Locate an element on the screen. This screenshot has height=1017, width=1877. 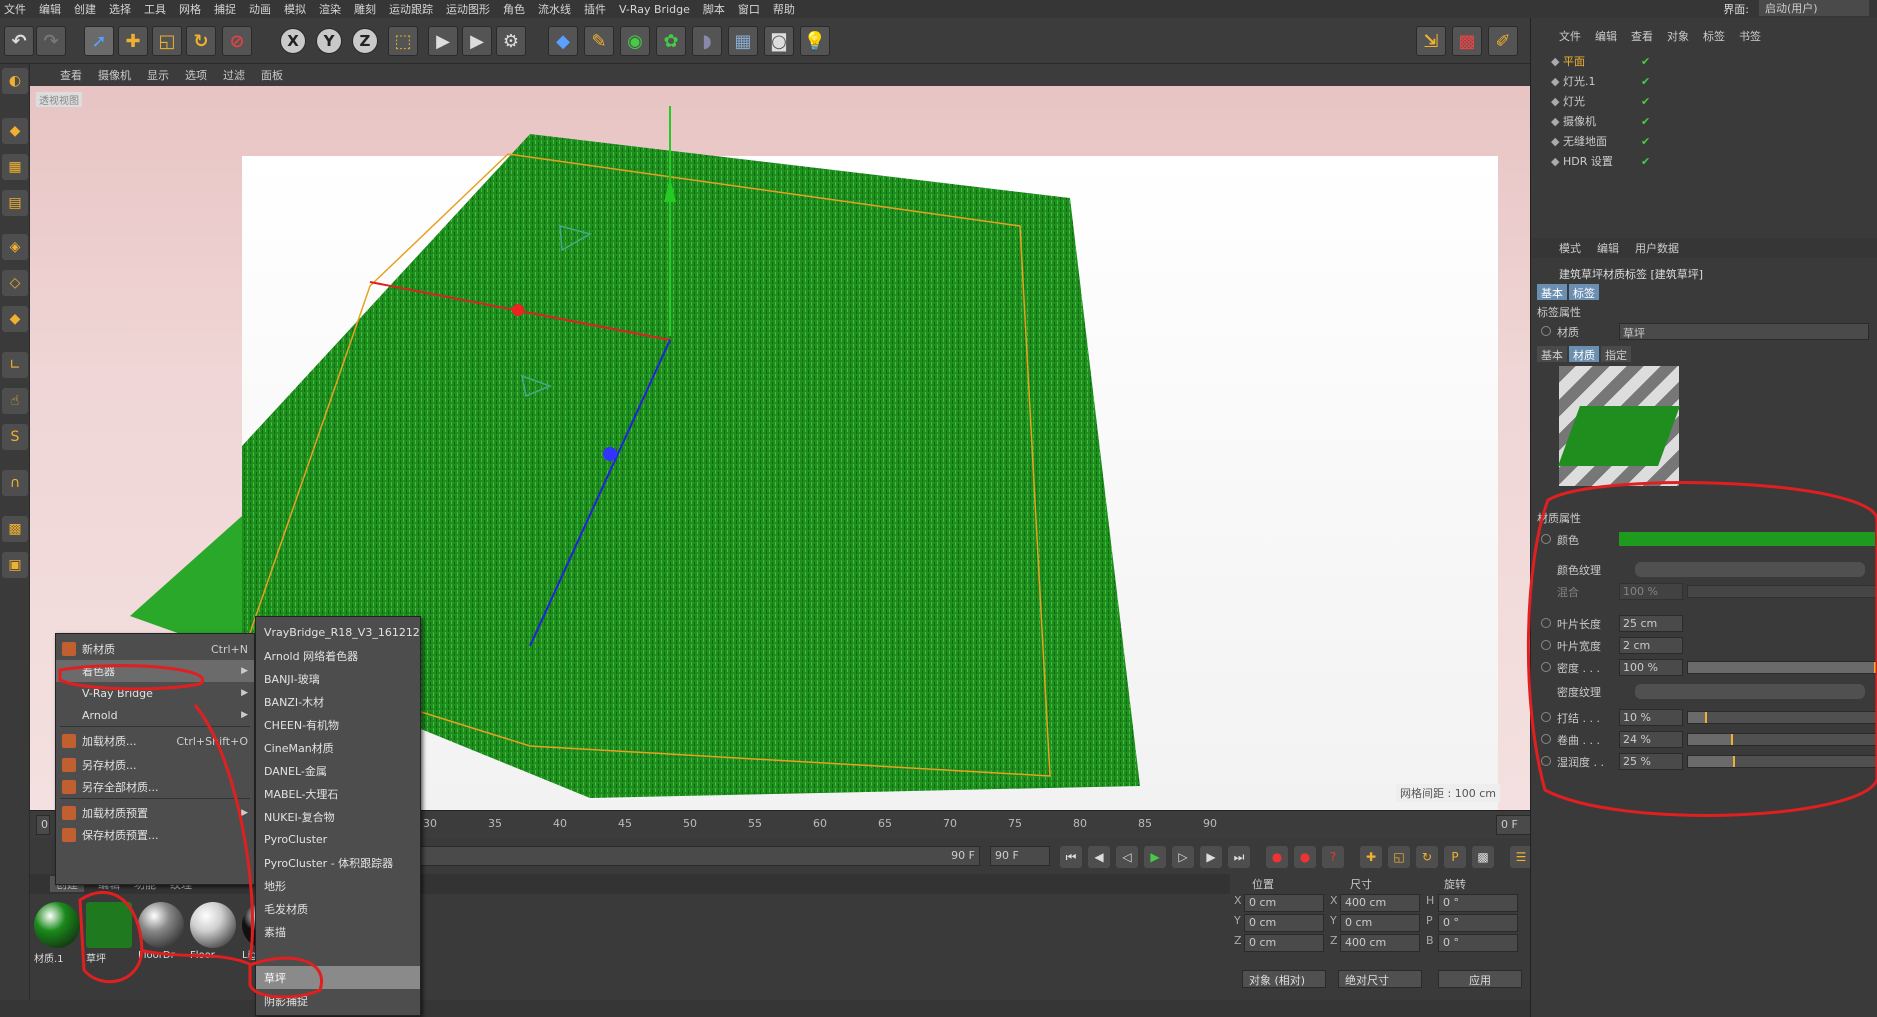
viewport-menu-4: 过滤 is located at coordinates (234, 75).